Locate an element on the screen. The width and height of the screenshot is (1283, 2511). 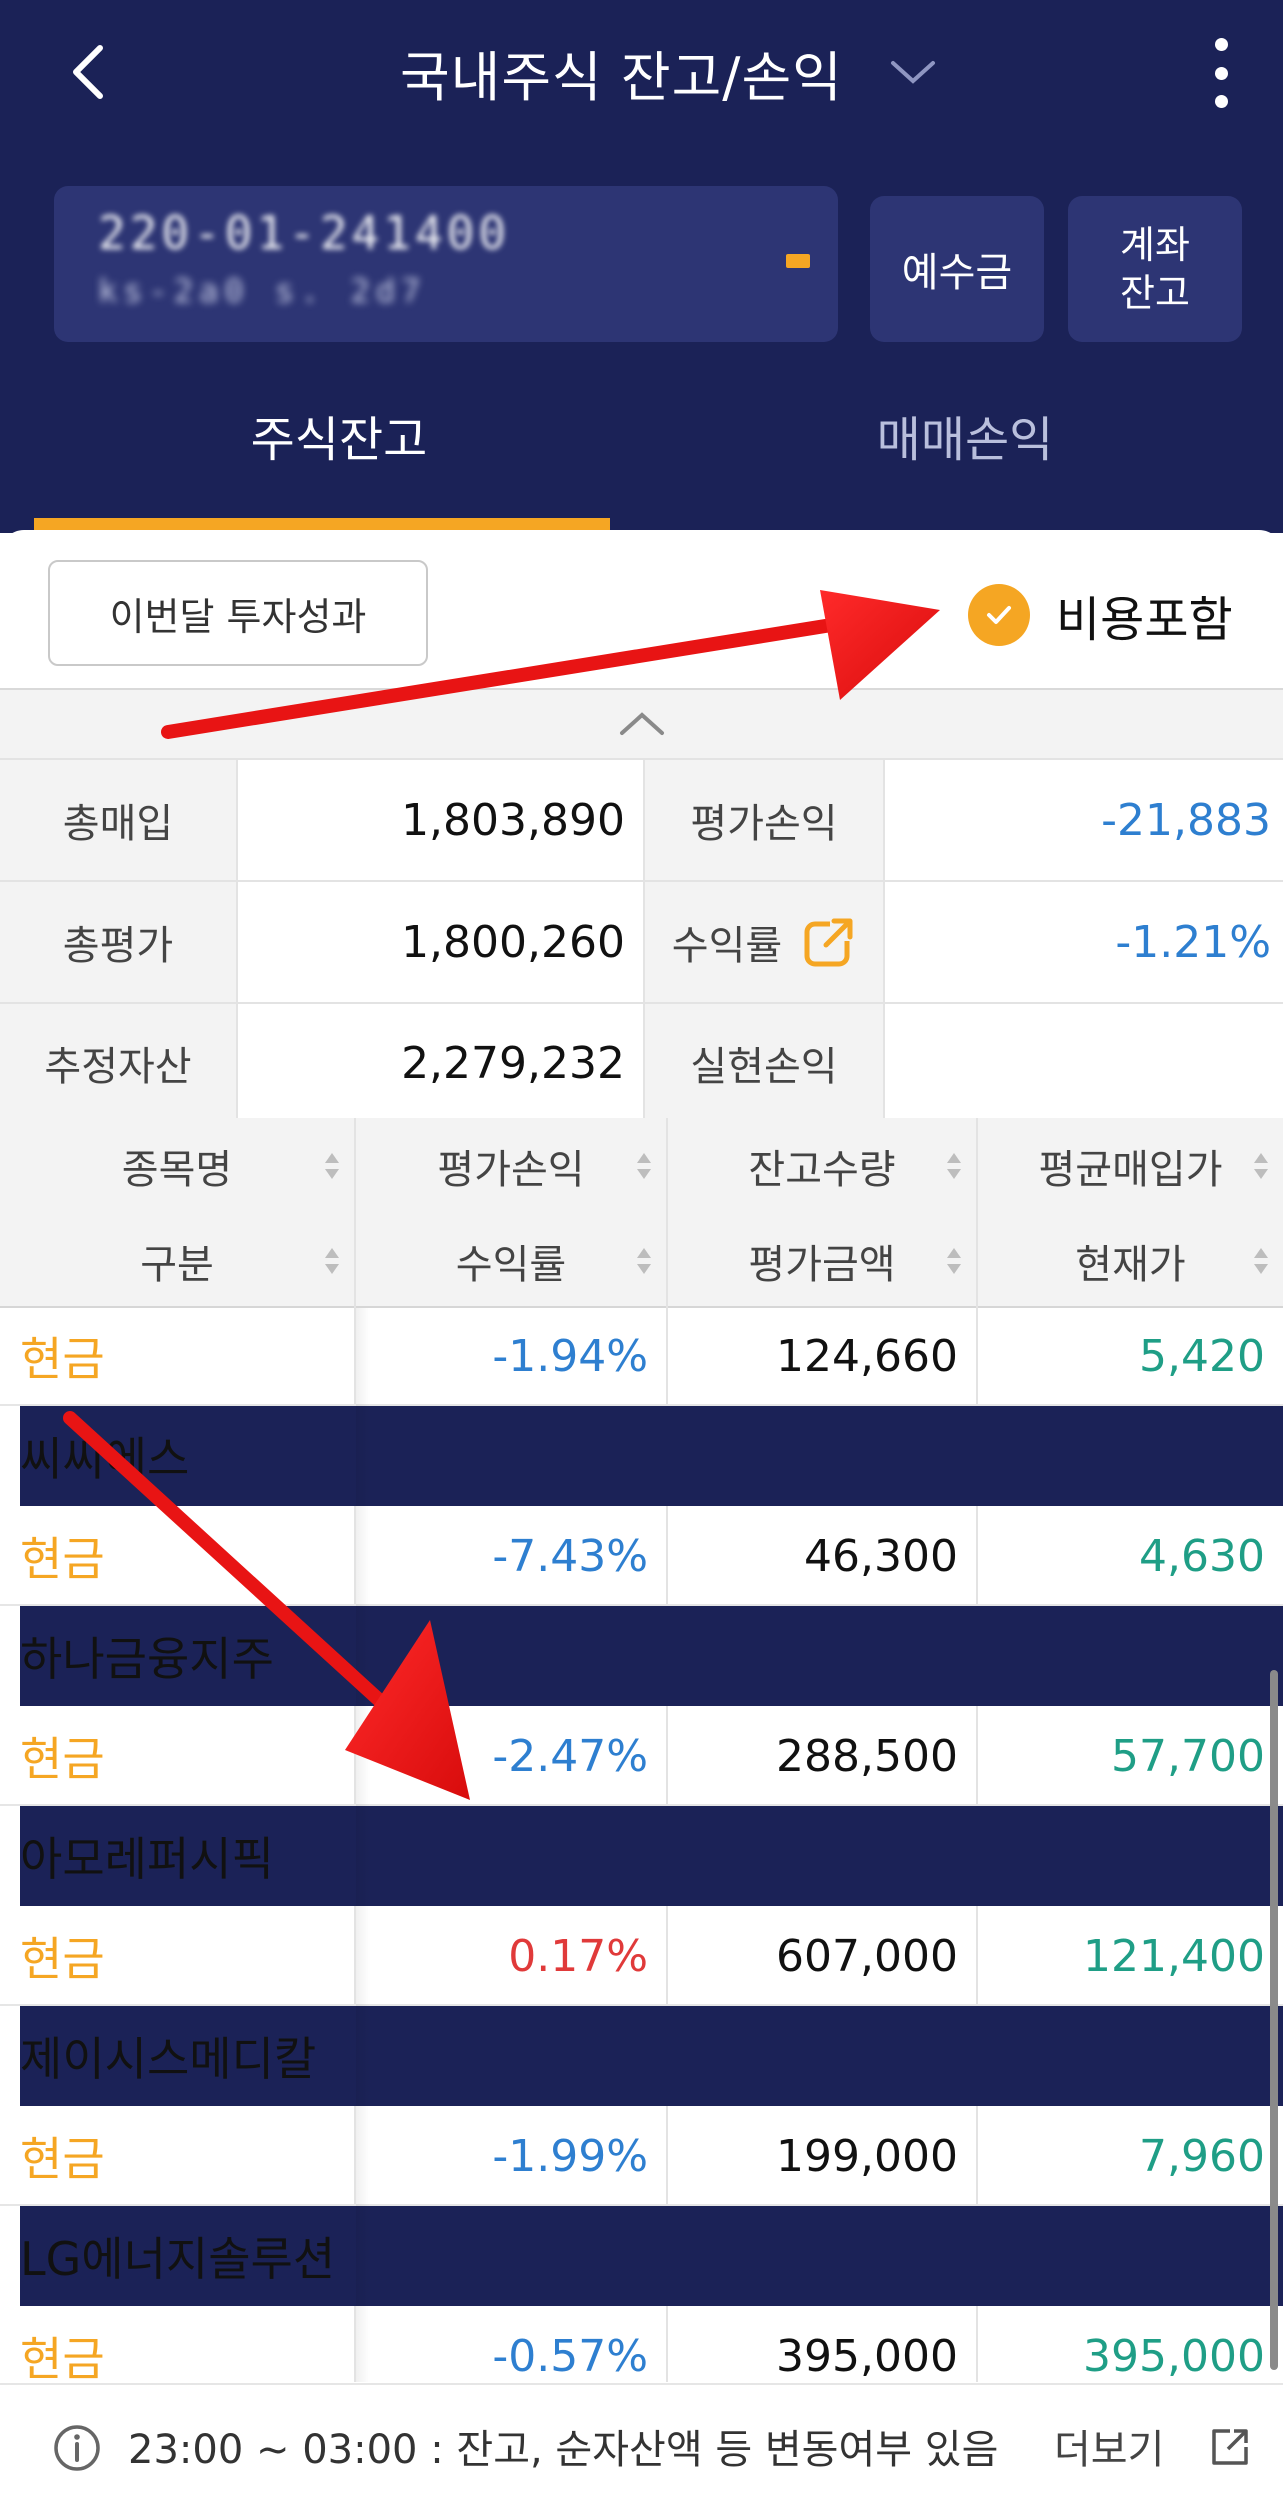
stock-name-cell: 현금 is located at coordinates (178, 1356).